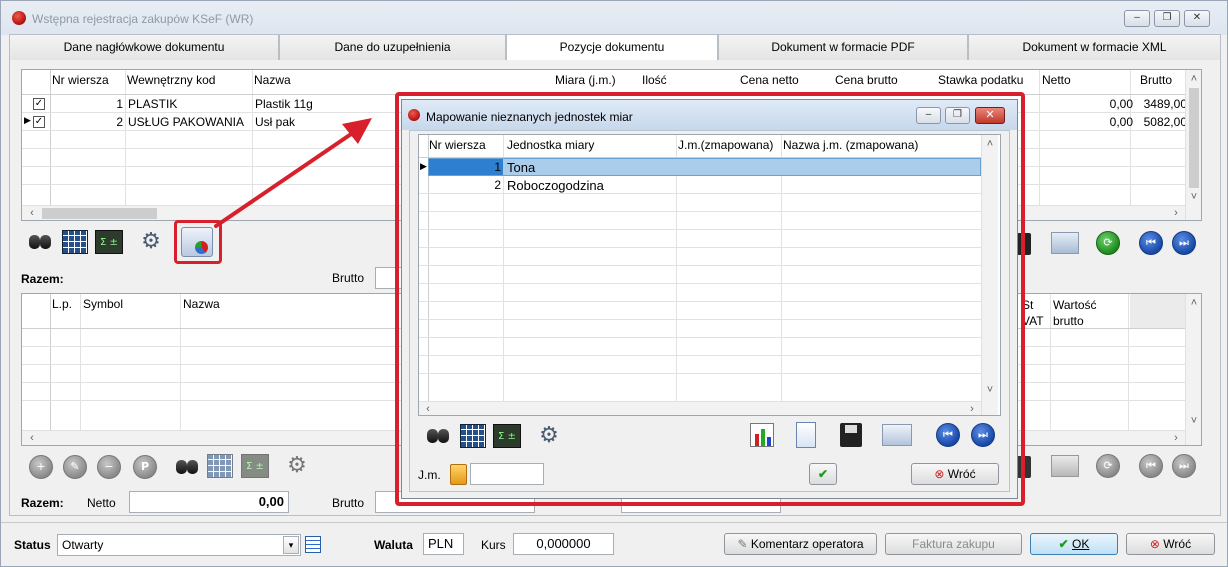 This screenshot has width=1228, height=567. I want to click on komentarz-operatora-button: ✎ Komentarz operatora, so click(800, 544).